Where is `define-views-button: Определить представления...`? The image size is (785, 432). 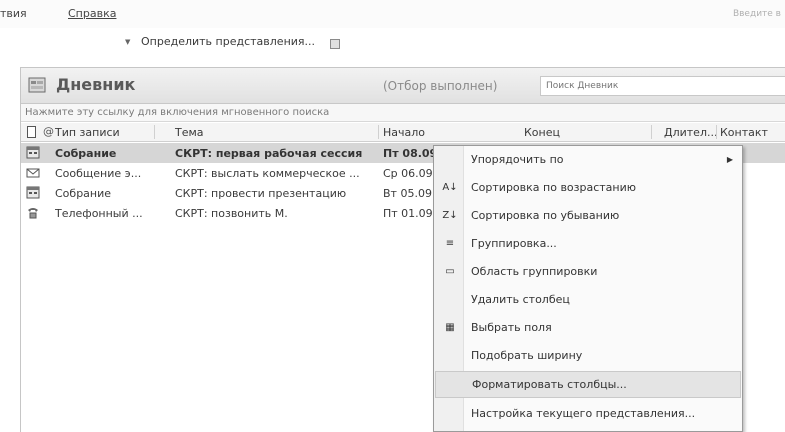
define-views-button: Определить представления... is located at coordinates (228, 41).